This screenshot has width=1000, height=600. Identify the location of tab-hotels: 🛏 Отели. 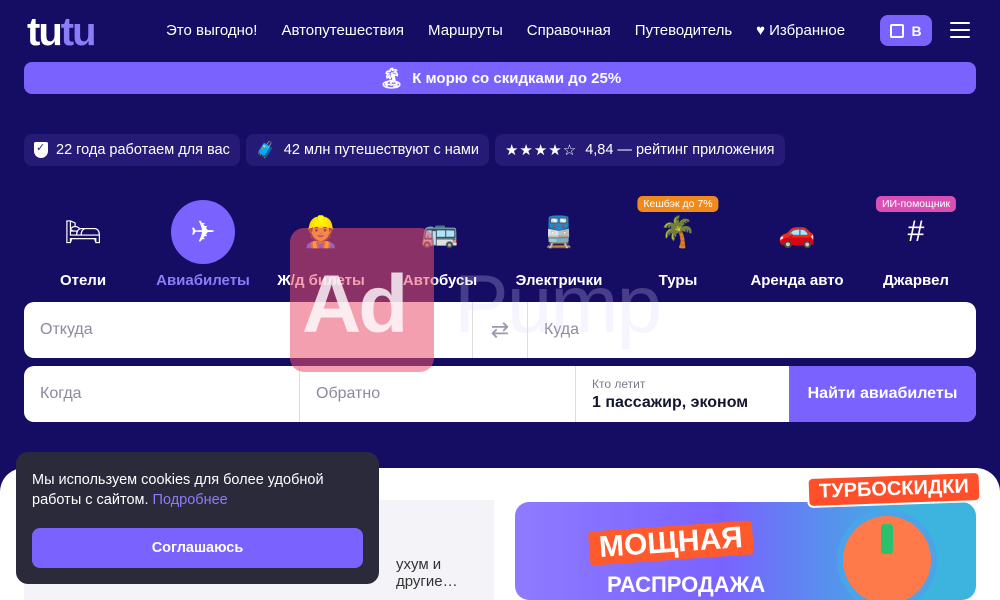
(83, 243).